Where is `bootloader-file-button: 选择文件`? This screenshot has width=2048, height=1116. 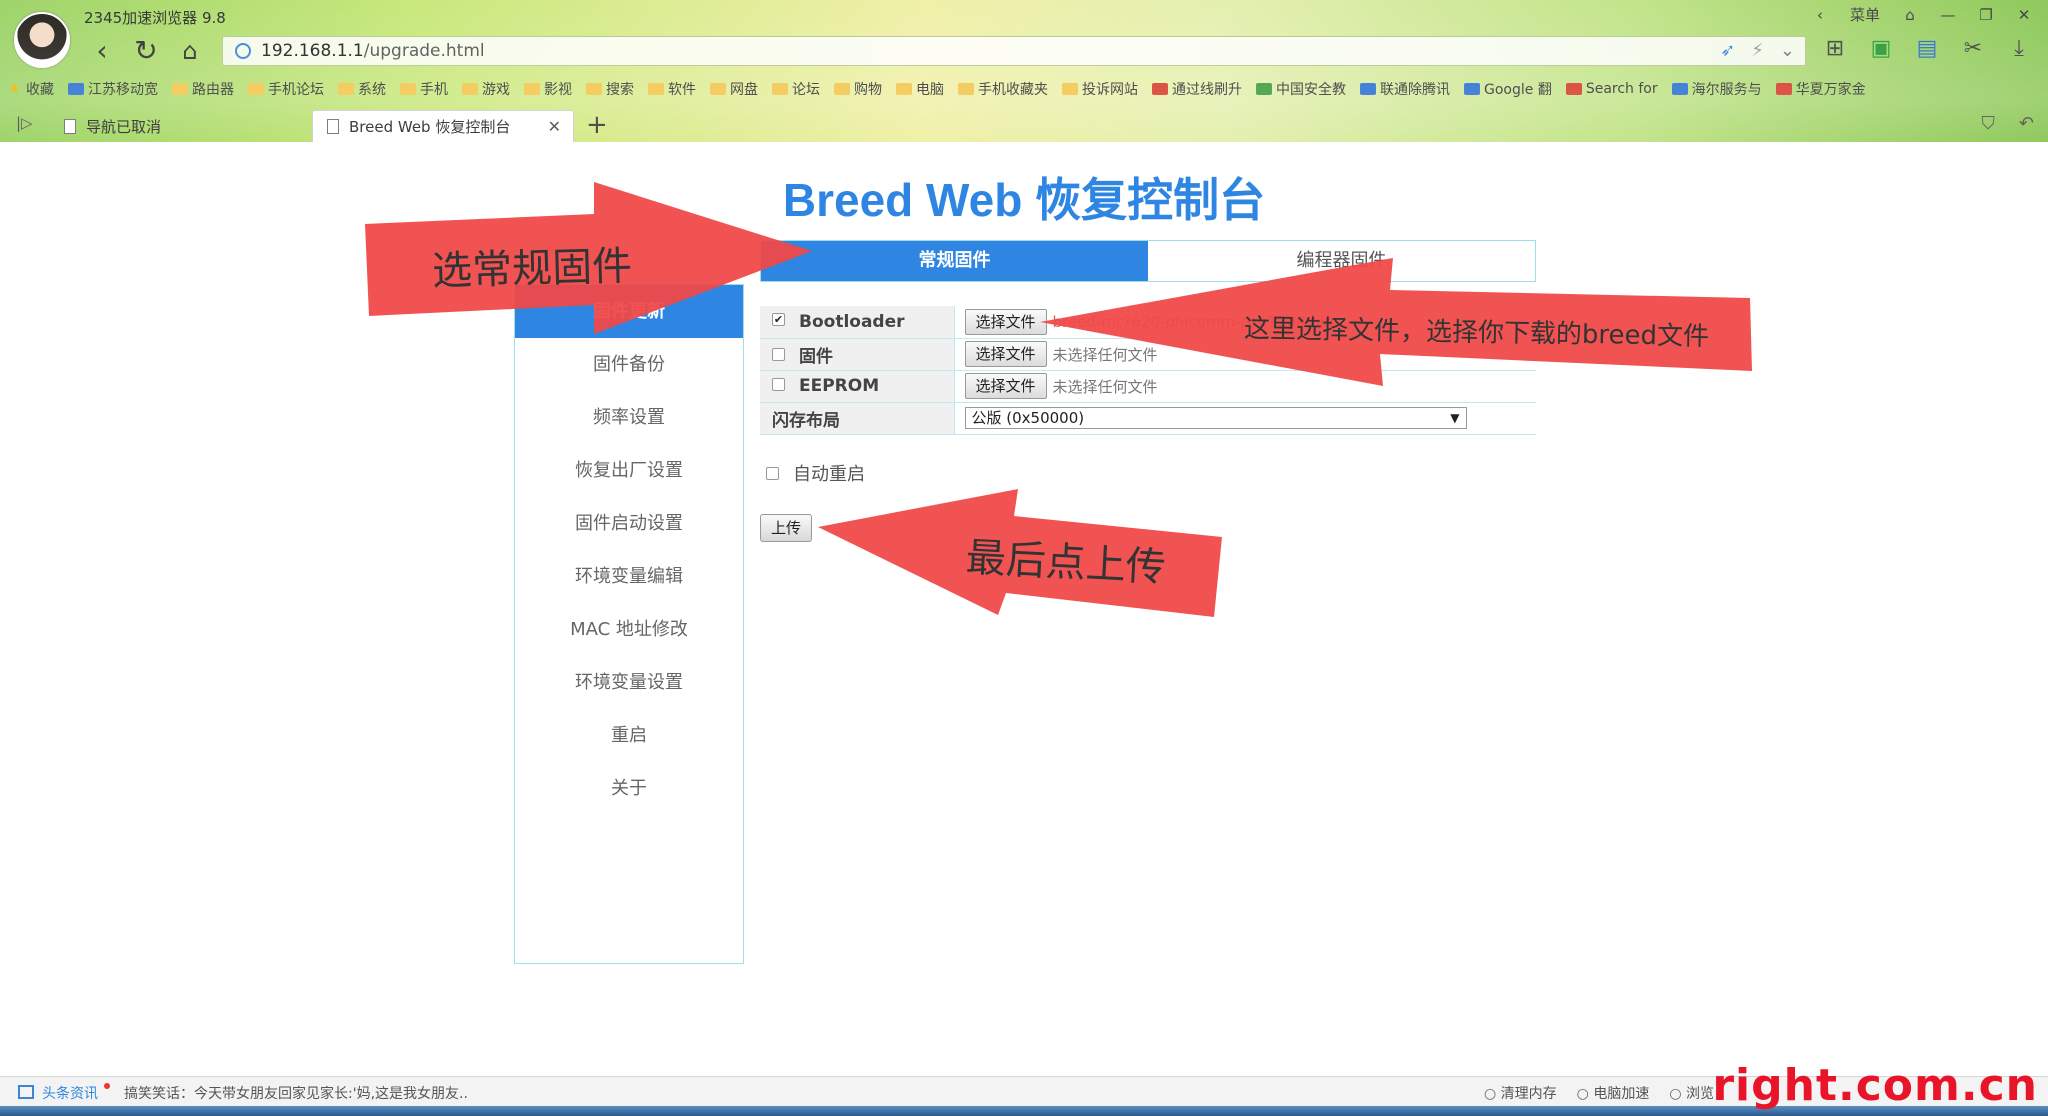
bootloader-file-button: 选择文件 is located at coordinates (1005, 321).